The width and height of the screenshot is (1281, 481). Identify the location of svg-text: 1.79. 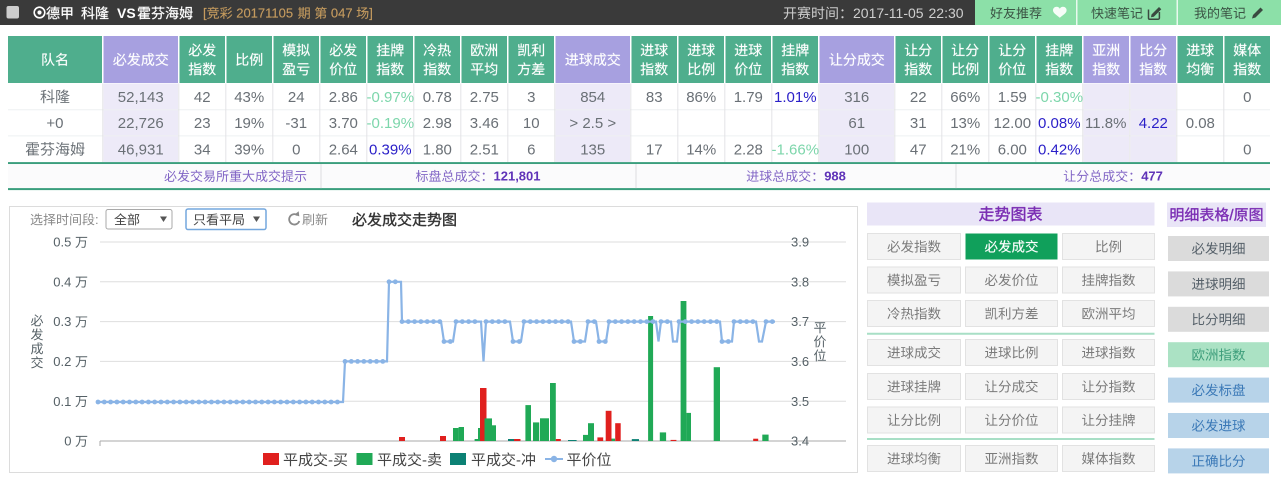
(748, 97).